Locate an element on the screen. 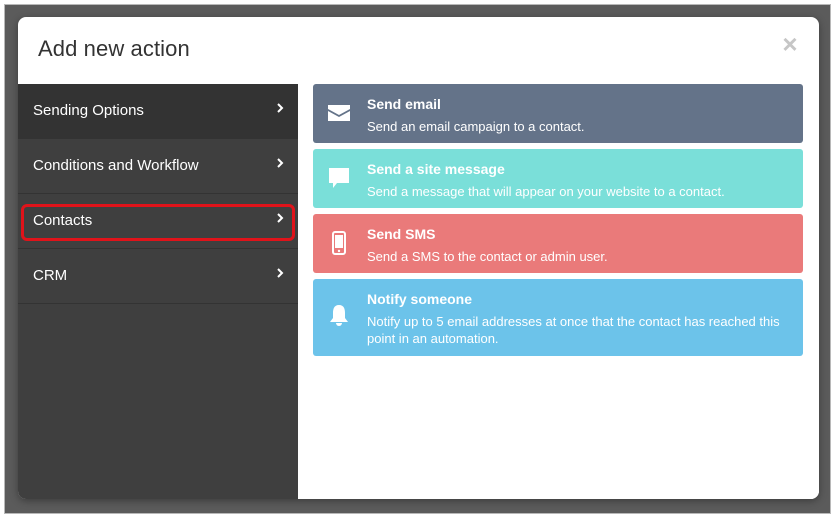 The width and height of the screenshot is (836, 518). action-description: Send a SMS to the contact or admin user. is located at coordinates (487, 256).